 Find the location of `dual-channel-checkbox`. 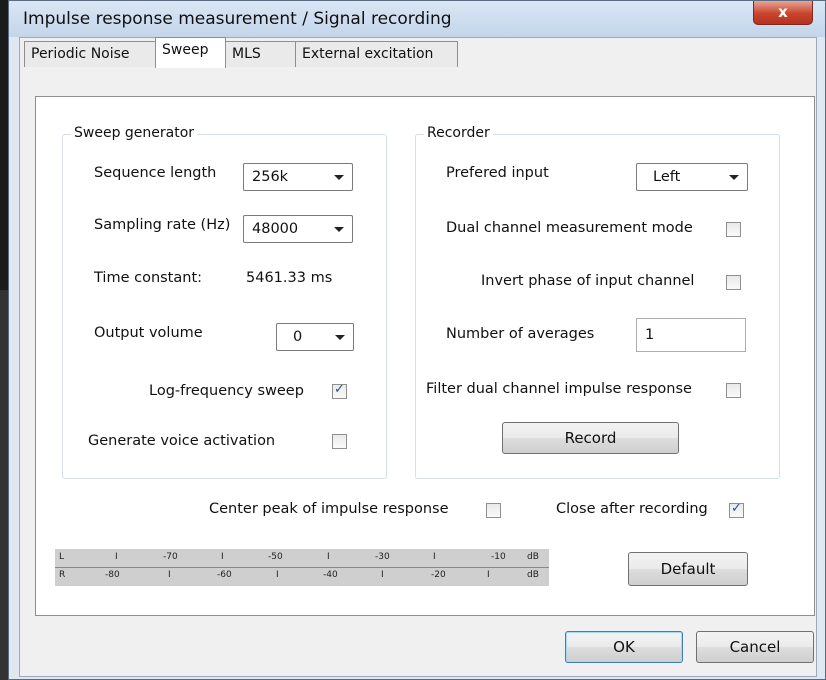

dual-channel-checkbox is located at coordinates (733, 229).